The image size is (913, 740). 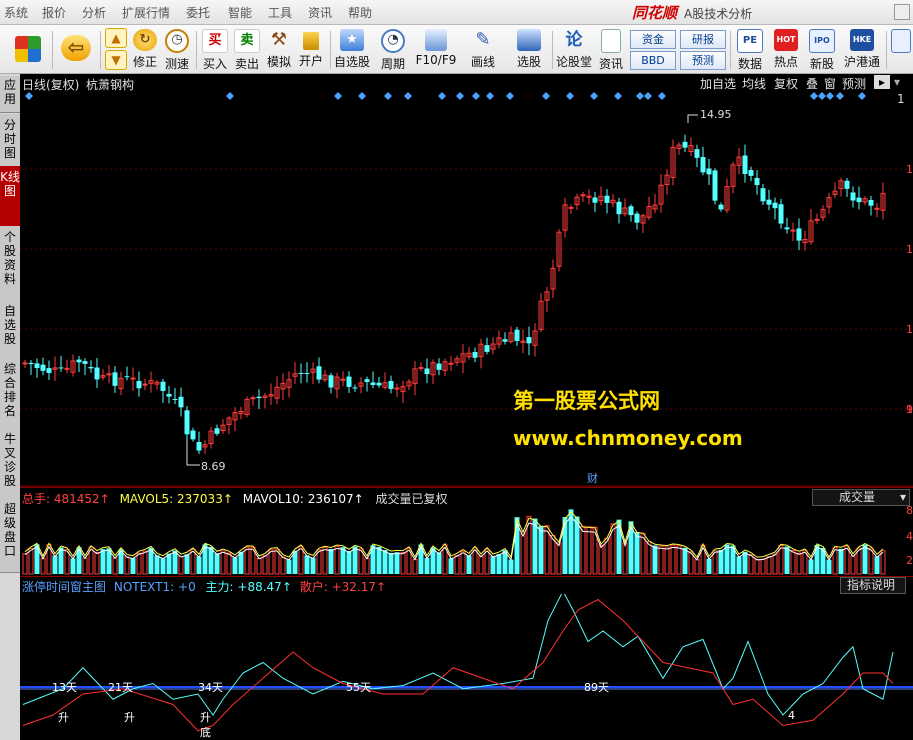 What do you see at coordinates (10, 463) in the screenshot?
I see `tab-diagnosis: 牛叉诊股` at bounding box center [10, 463].